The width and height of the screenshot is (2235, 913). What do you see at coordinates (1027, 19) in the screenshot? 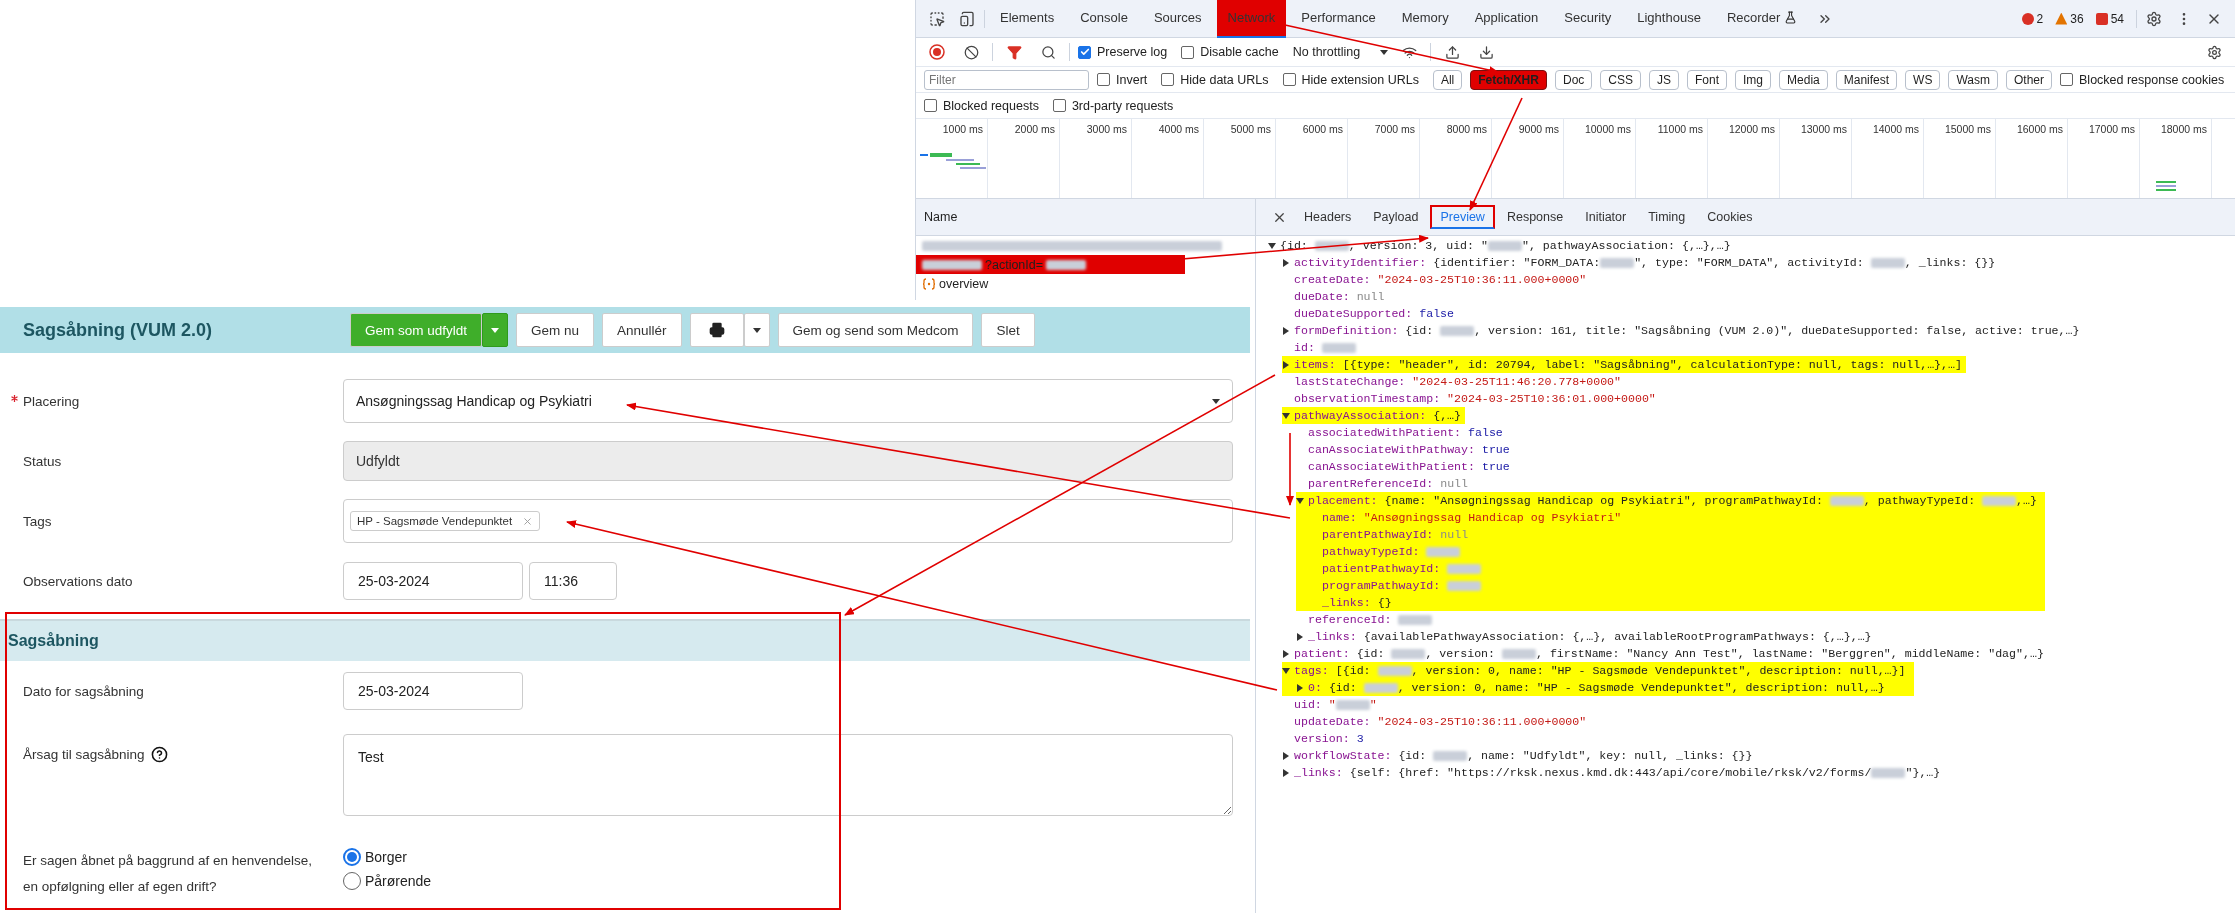
I see `devtools-tab: Elements` at bounding box center [1027, 19].